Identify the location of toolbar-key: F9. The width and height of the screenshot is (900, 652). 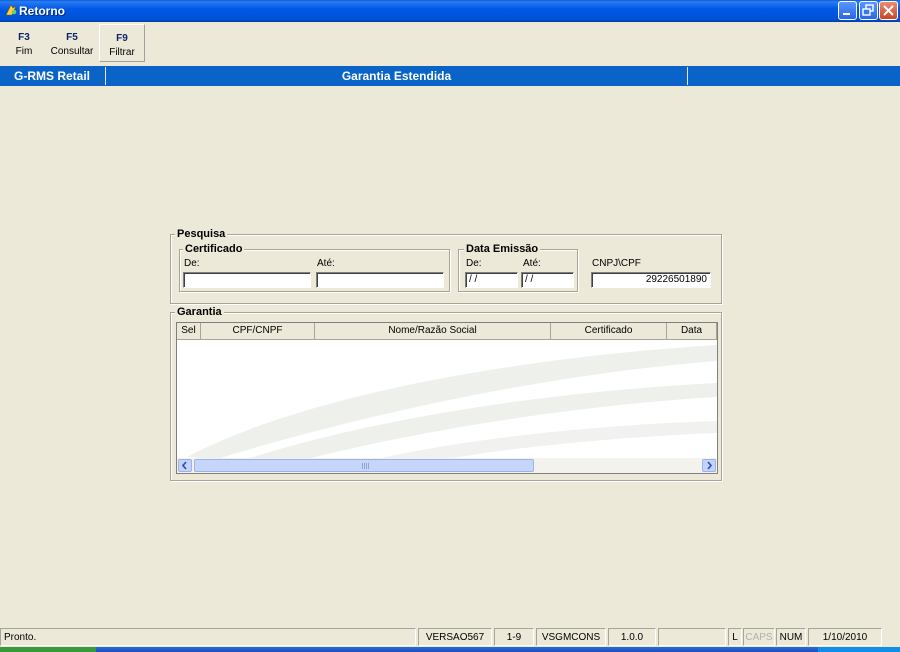
(122, 38).